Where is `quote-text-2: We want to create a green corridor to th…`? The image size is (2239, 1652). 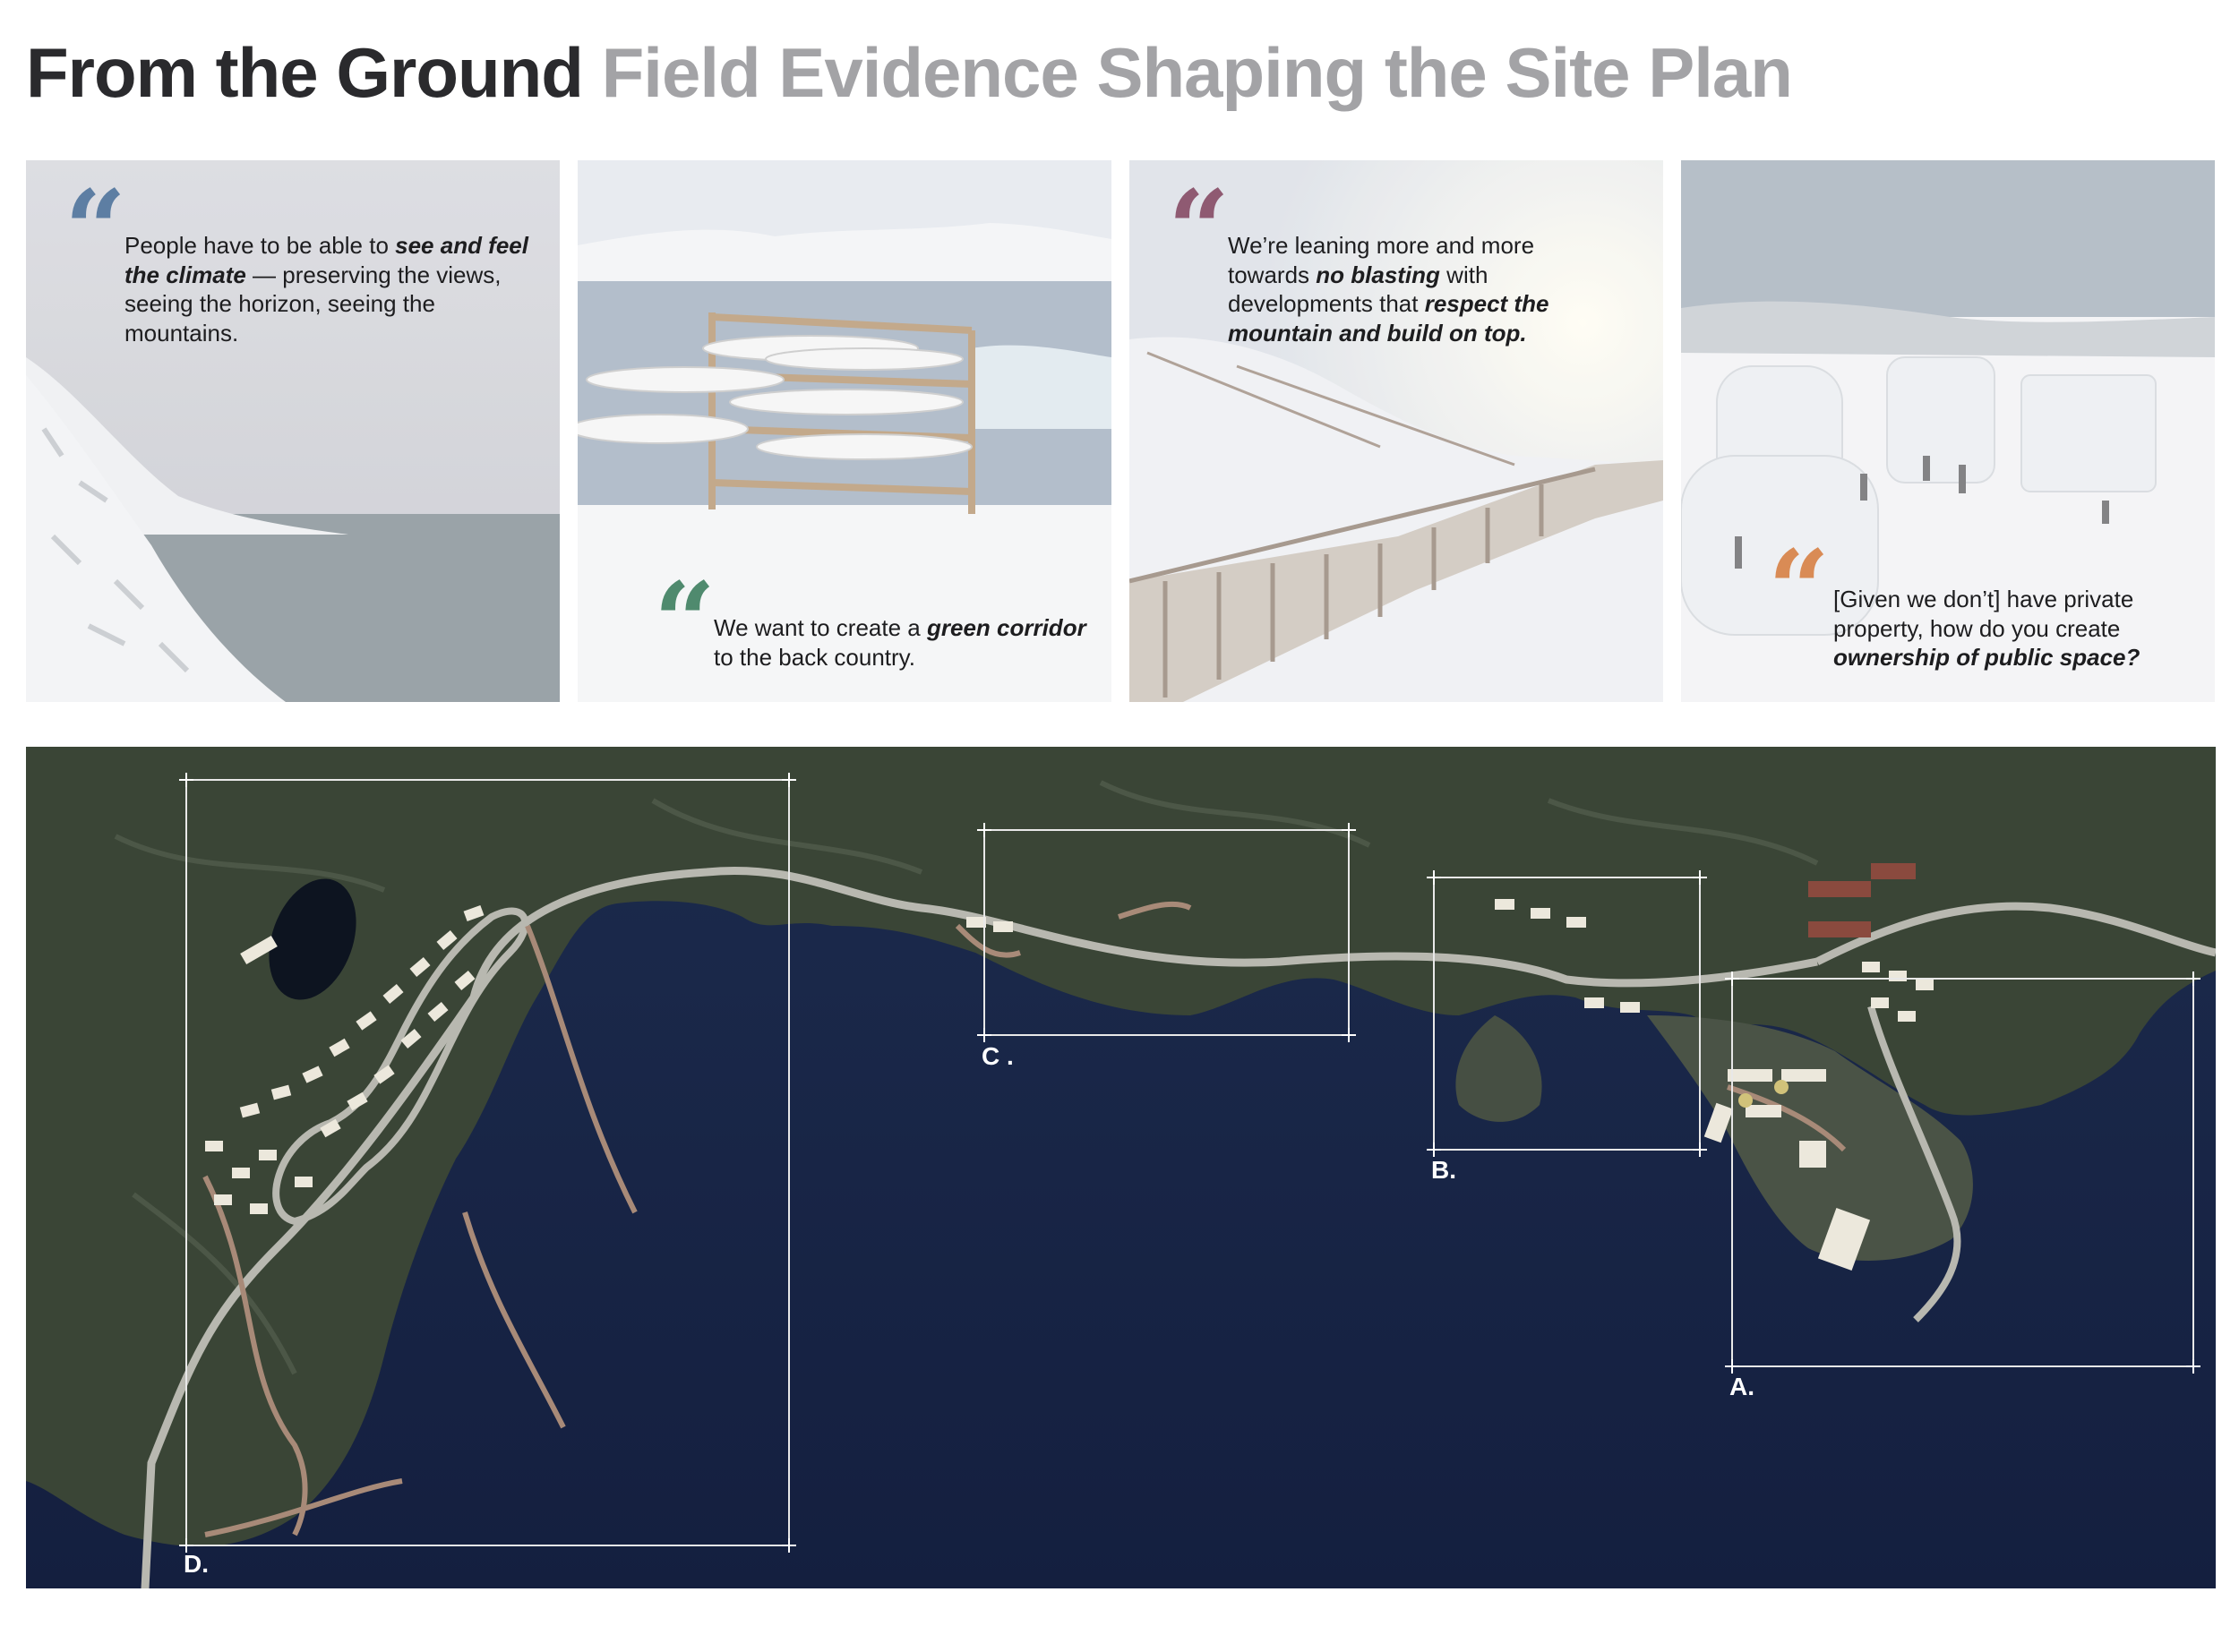
quote-text-2: We want to create a green corridor to th… is located at coordinates (900, 642).